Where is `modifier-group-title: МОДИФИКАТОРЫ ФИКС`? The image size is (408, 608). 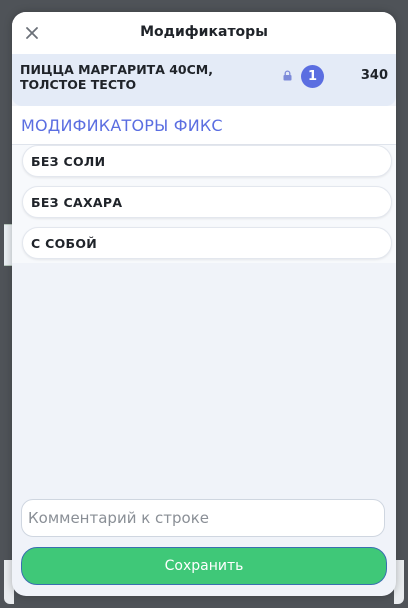
modifier-group-title: МОДИФИКАТОРЫ ФИКС is located at coordinates (122, 125).